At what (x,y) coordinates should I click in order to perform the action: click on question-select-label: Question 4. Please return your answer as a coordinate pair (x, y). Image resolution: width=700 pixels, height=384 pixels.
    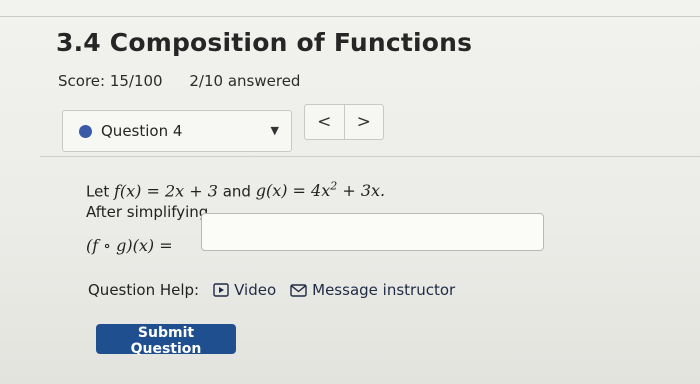
    Looking at the image, I should click on (142, 131).